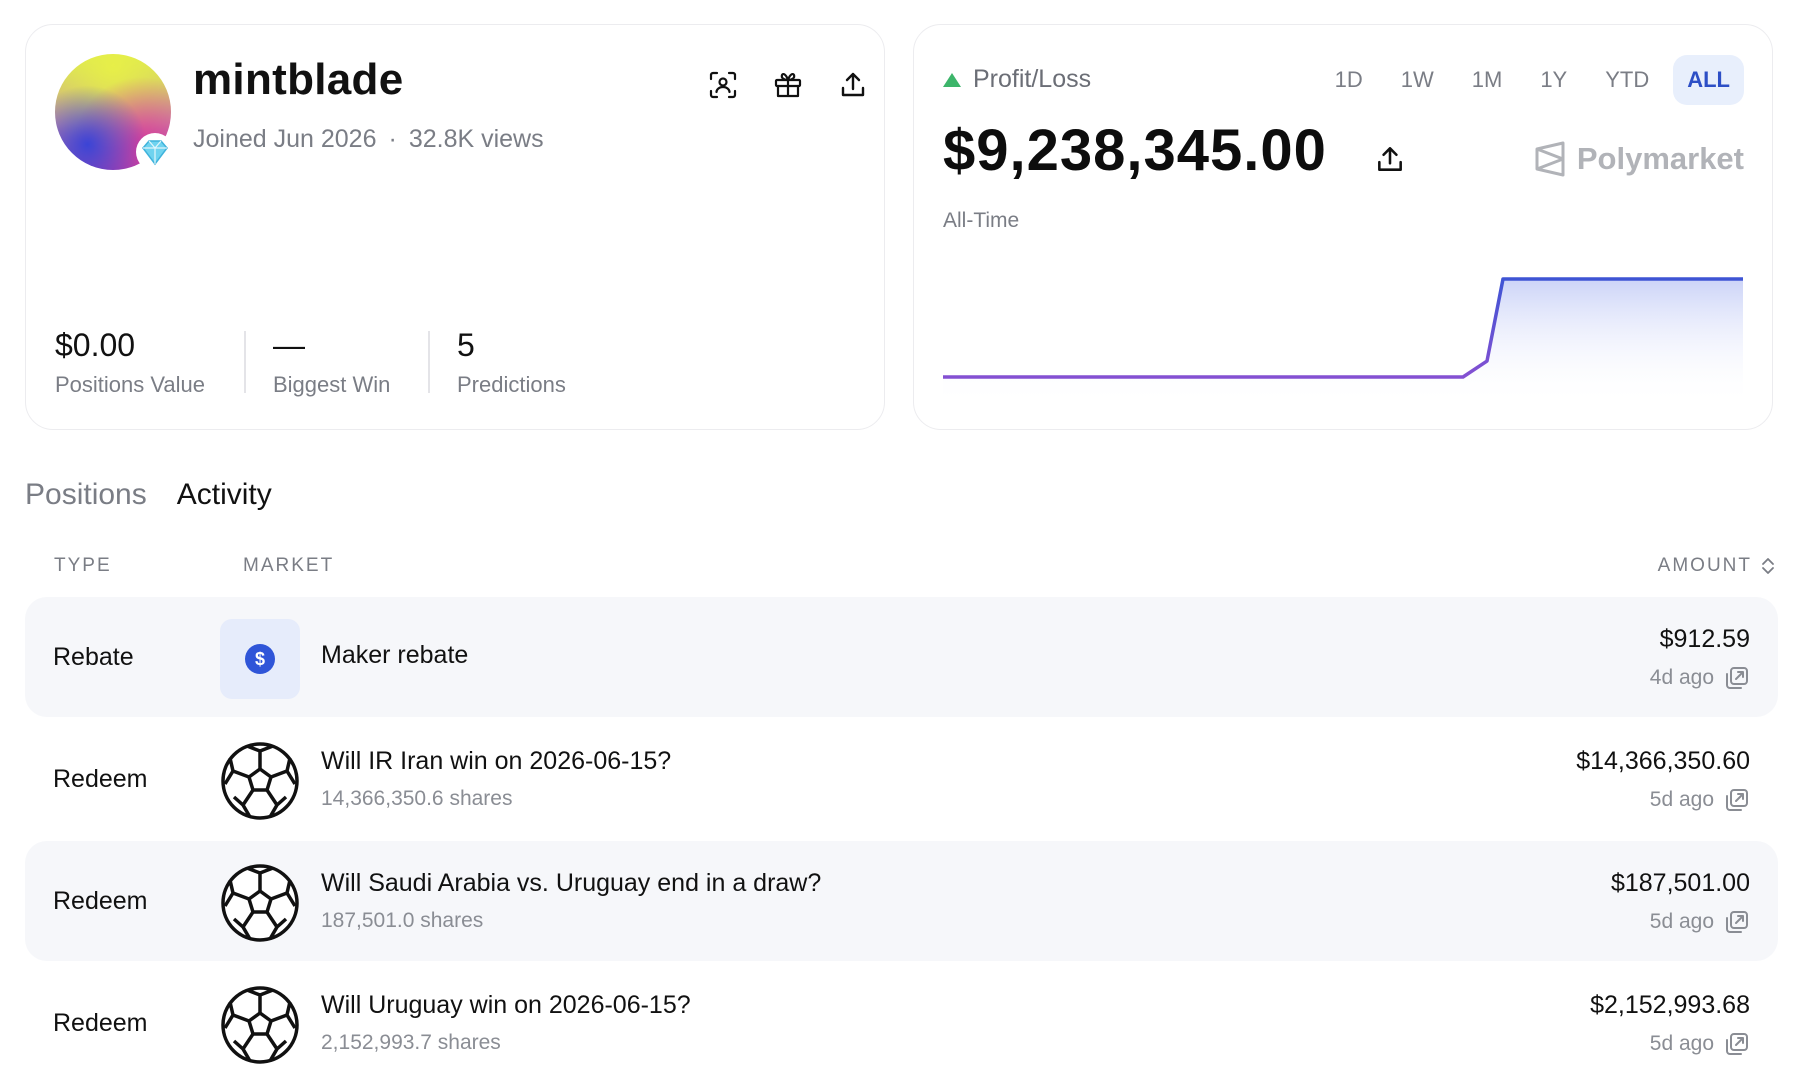 This screenshot has width=1804, height=1072. I want to click on polymarket-brand: Polymarket, so click(1638, 159).